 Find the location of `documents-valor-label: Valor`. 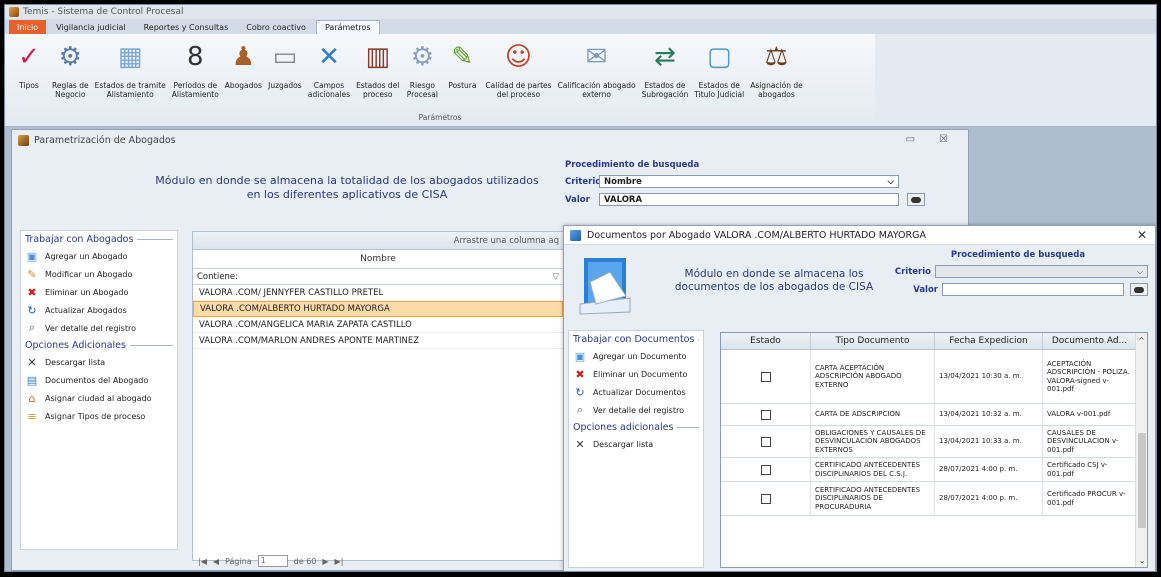

documents-valor-label: Valor is located at coordinates (925, 289).